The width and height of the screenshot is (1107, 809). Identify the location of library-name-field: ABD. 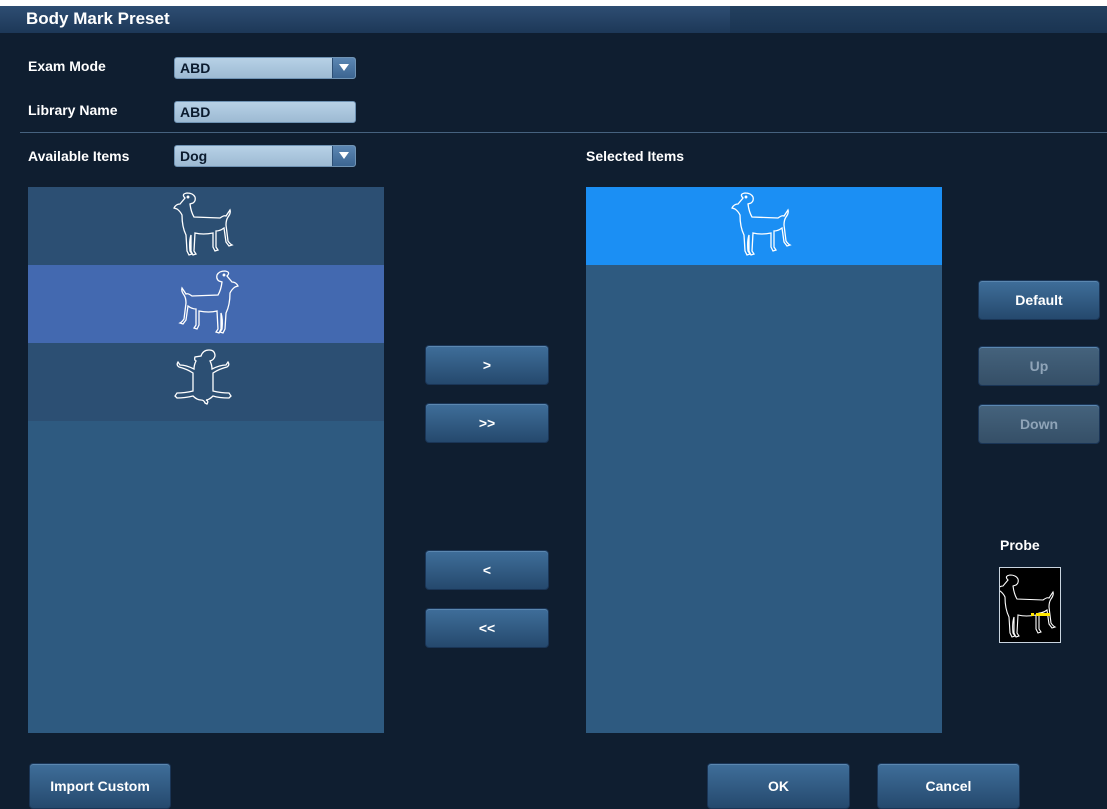
(265, 112).